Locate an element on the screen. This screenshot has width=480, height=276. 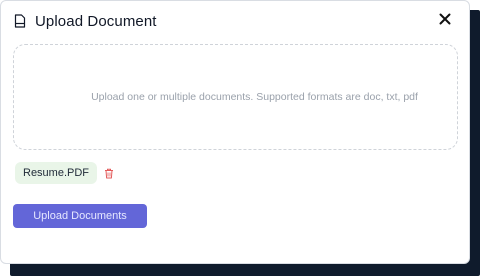
file-list-item: Resume.PDF is located at coordinates (64, 173).